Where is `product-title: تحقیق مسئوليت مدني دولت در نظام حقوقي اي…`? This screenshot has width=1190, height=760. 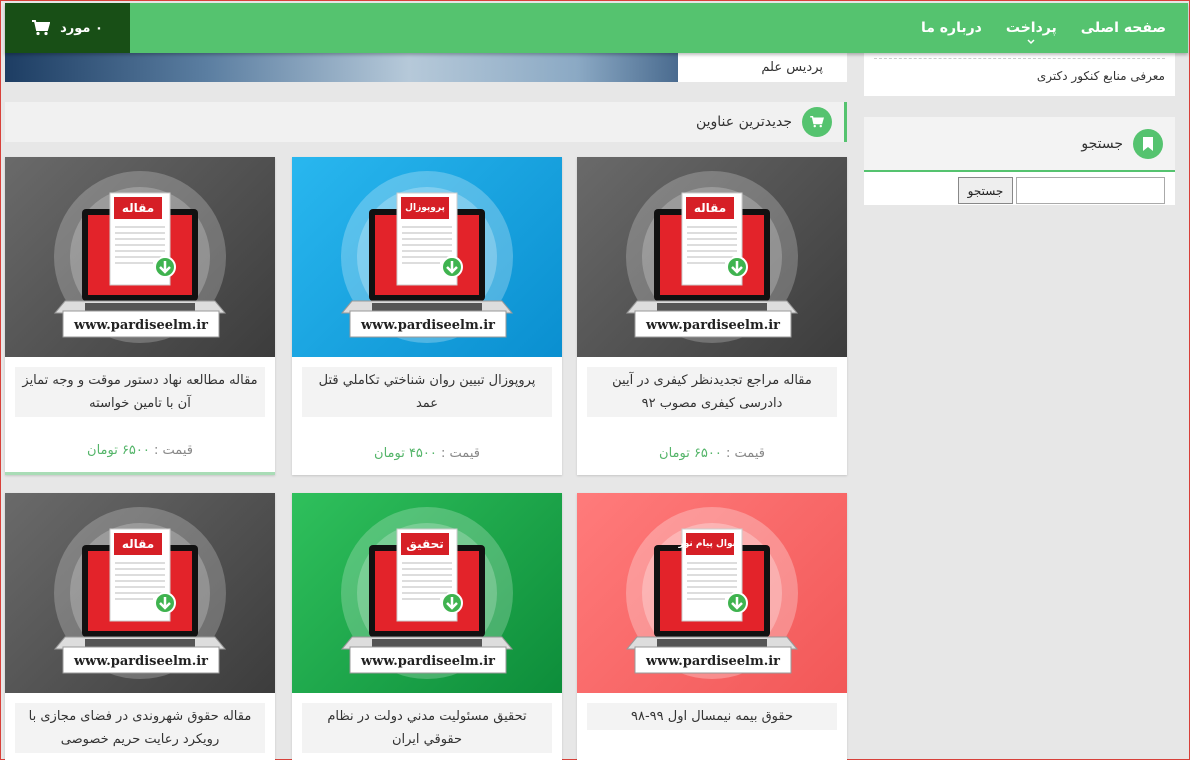
product-title: تحقیق مسئوليت مدني دولت در نظام حقوقي اي… is located at coordinates (427, 728).